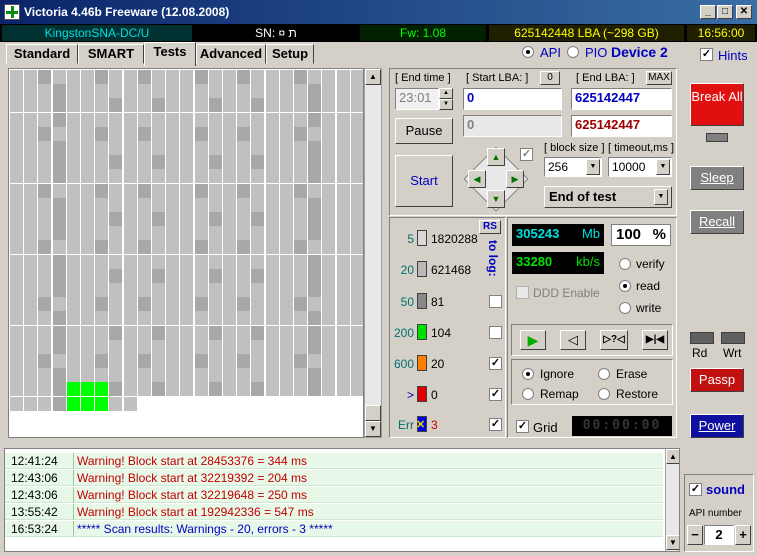 This screenshot has height=556, width=757. Describe the element at coordinates (424, 131) in the screenshot. I see `pause-button: Pause` at that location.